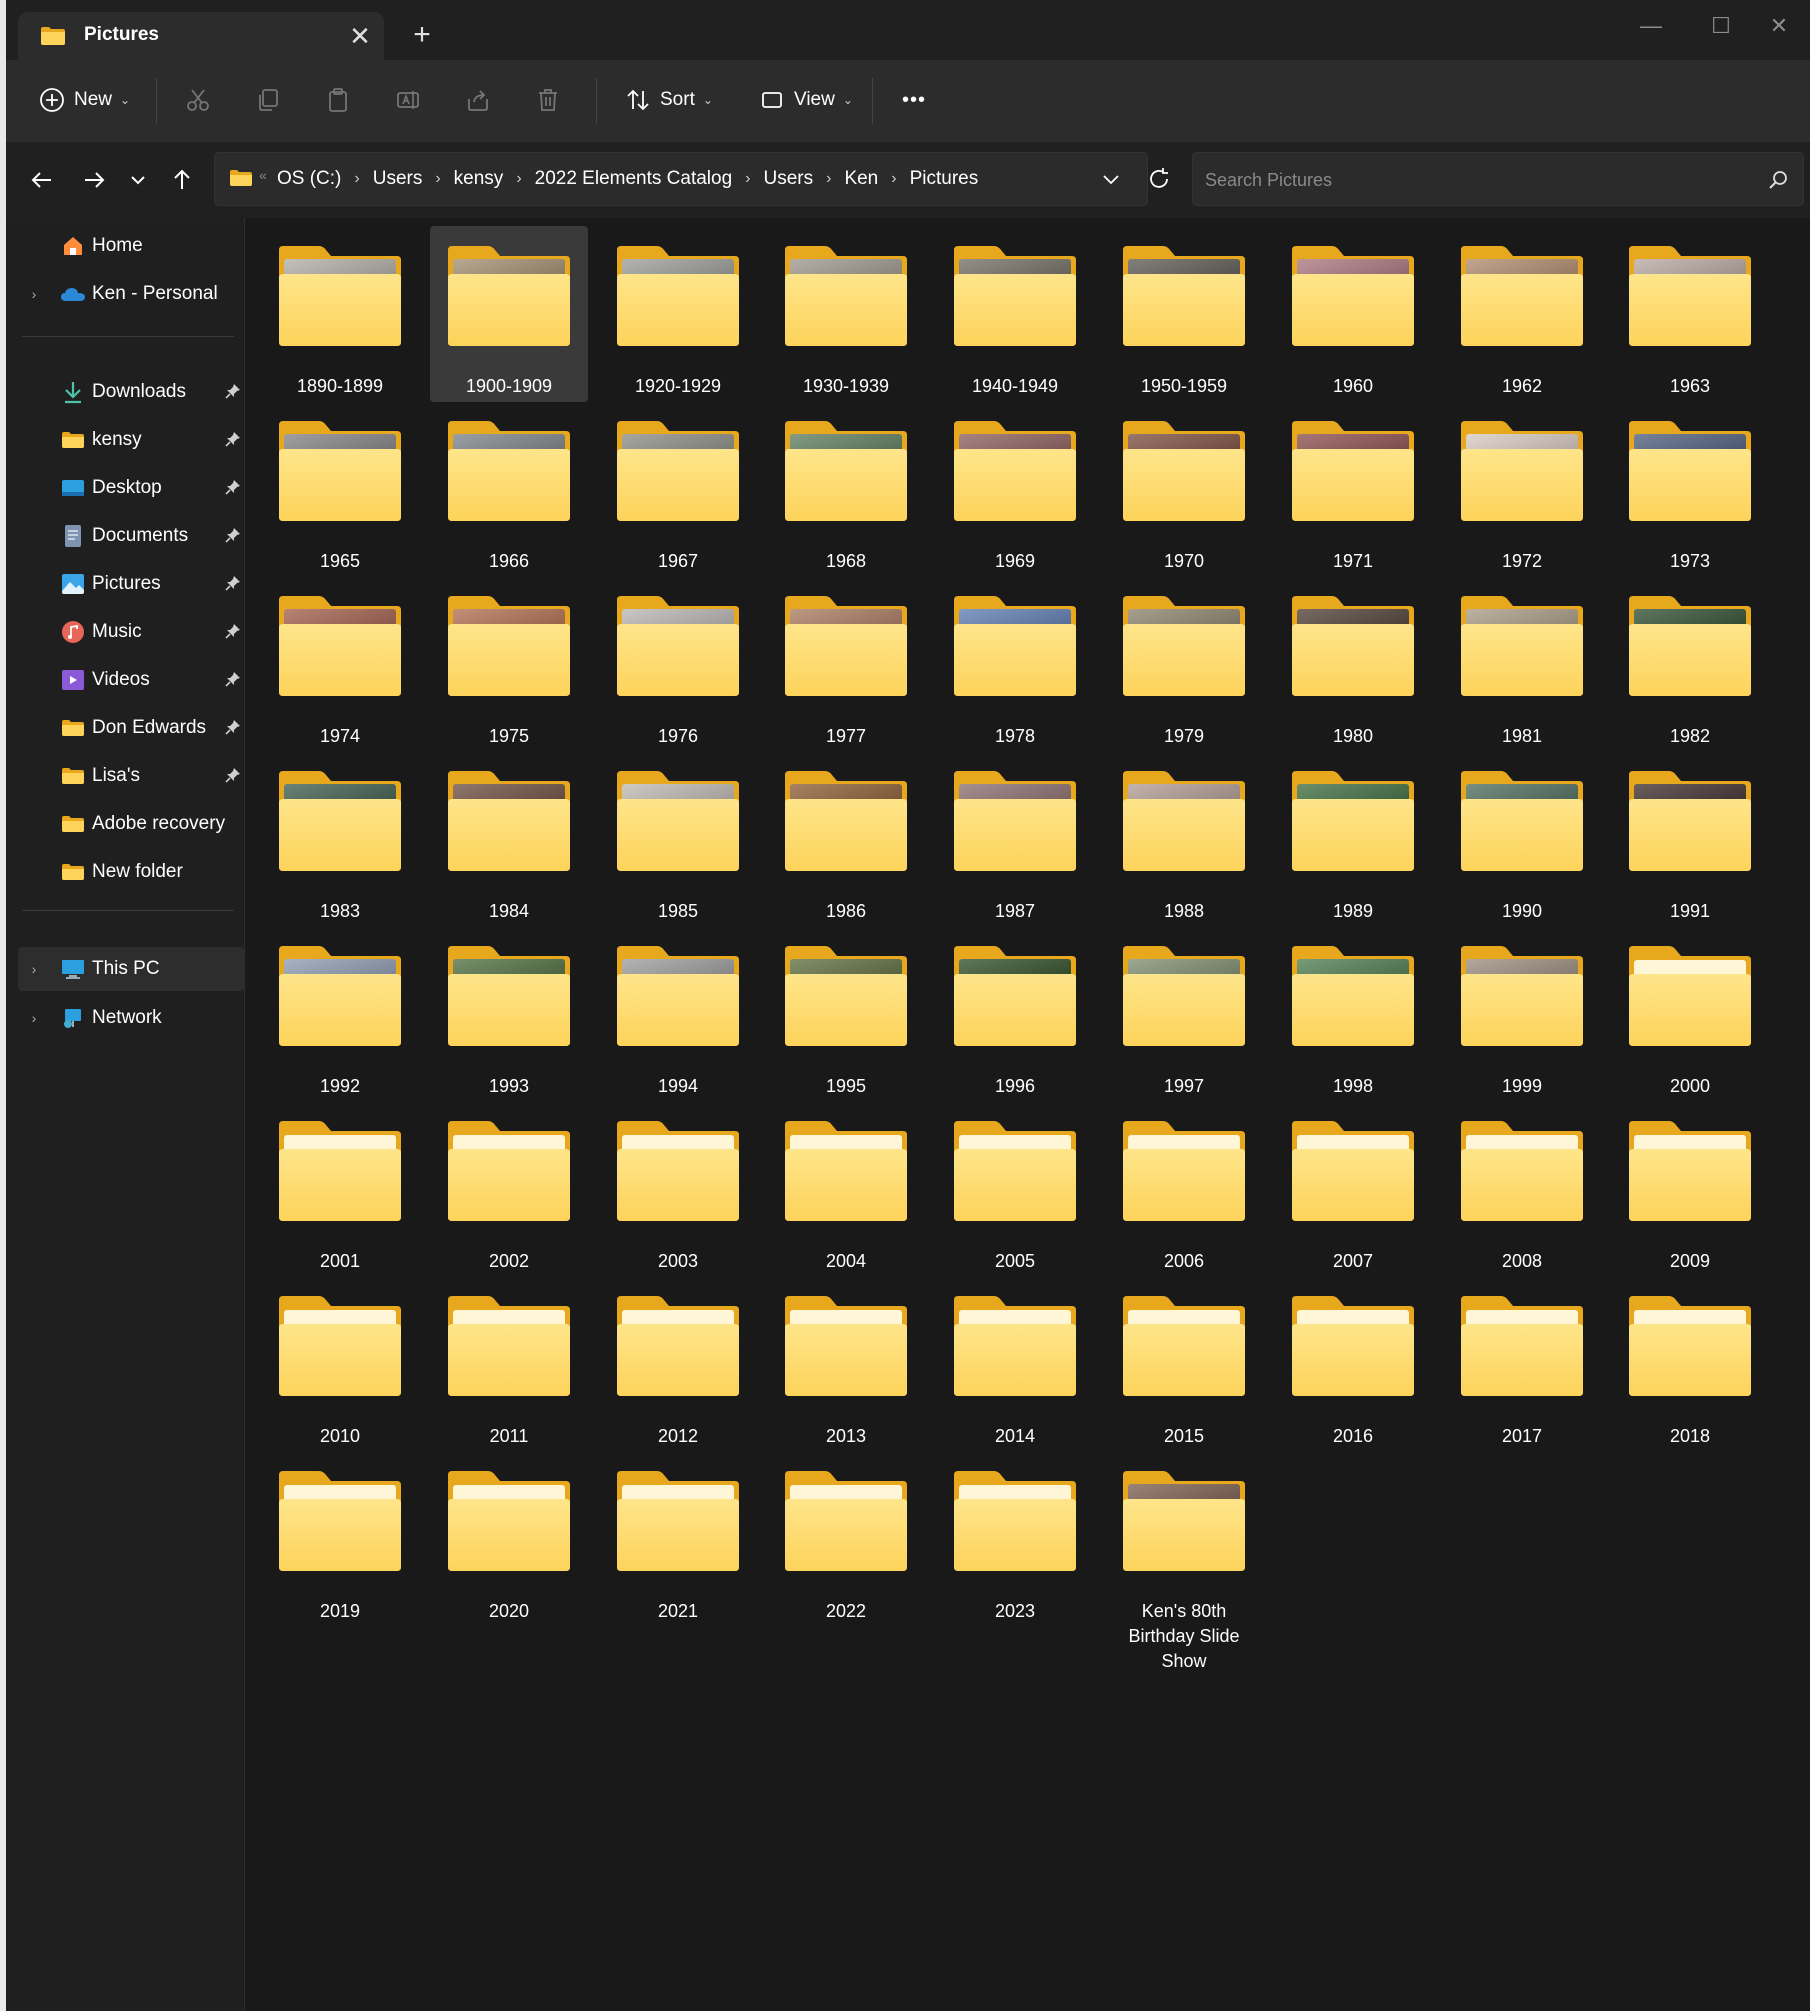 The image size is (1810, 2011). Describe the element at coordinates (801, 100) in the screenshot. I see `view-button: View ⌄` at that location.